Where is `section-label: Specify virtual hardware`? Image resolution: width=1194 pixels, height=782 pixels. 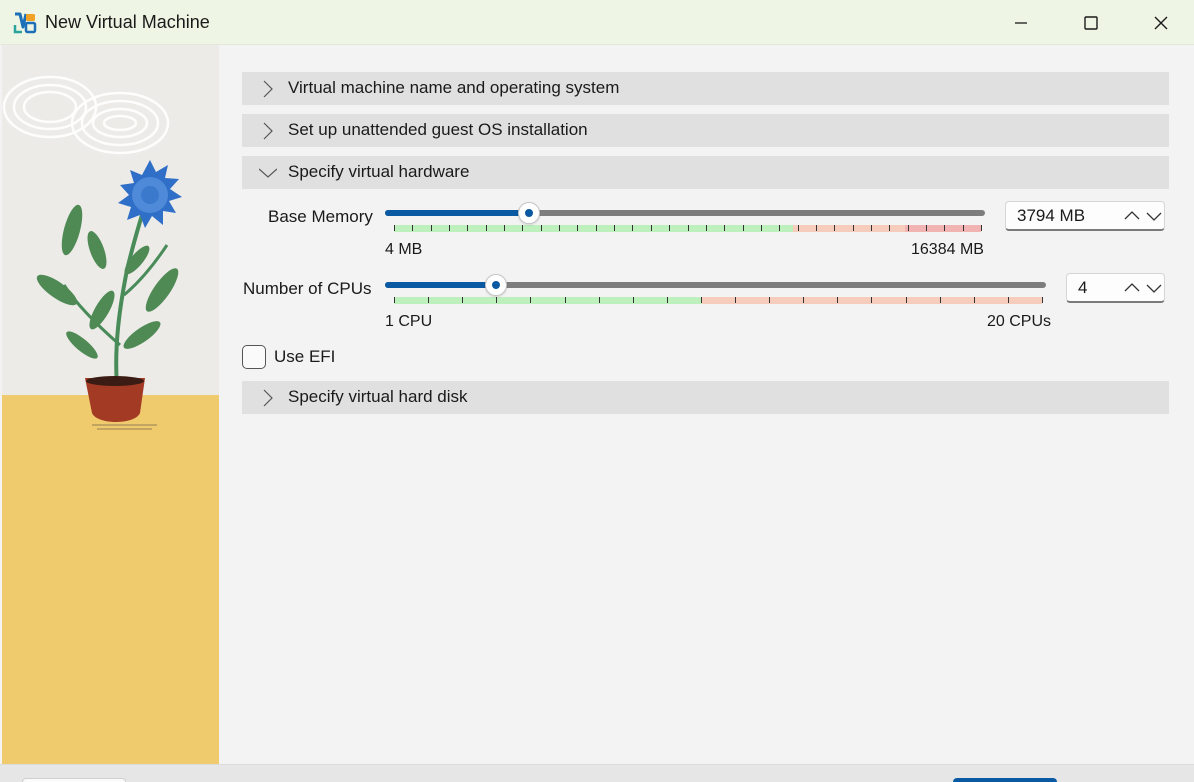 section-label: Specify virtual hardware is located at coordinates (379, 171).